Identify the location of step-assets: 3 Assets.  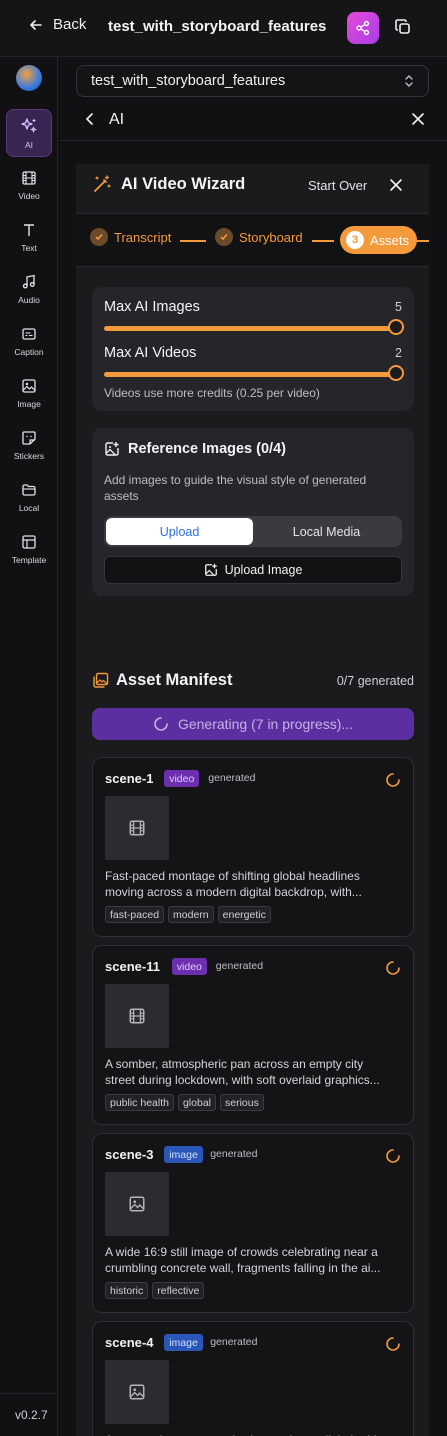
(379, 240).